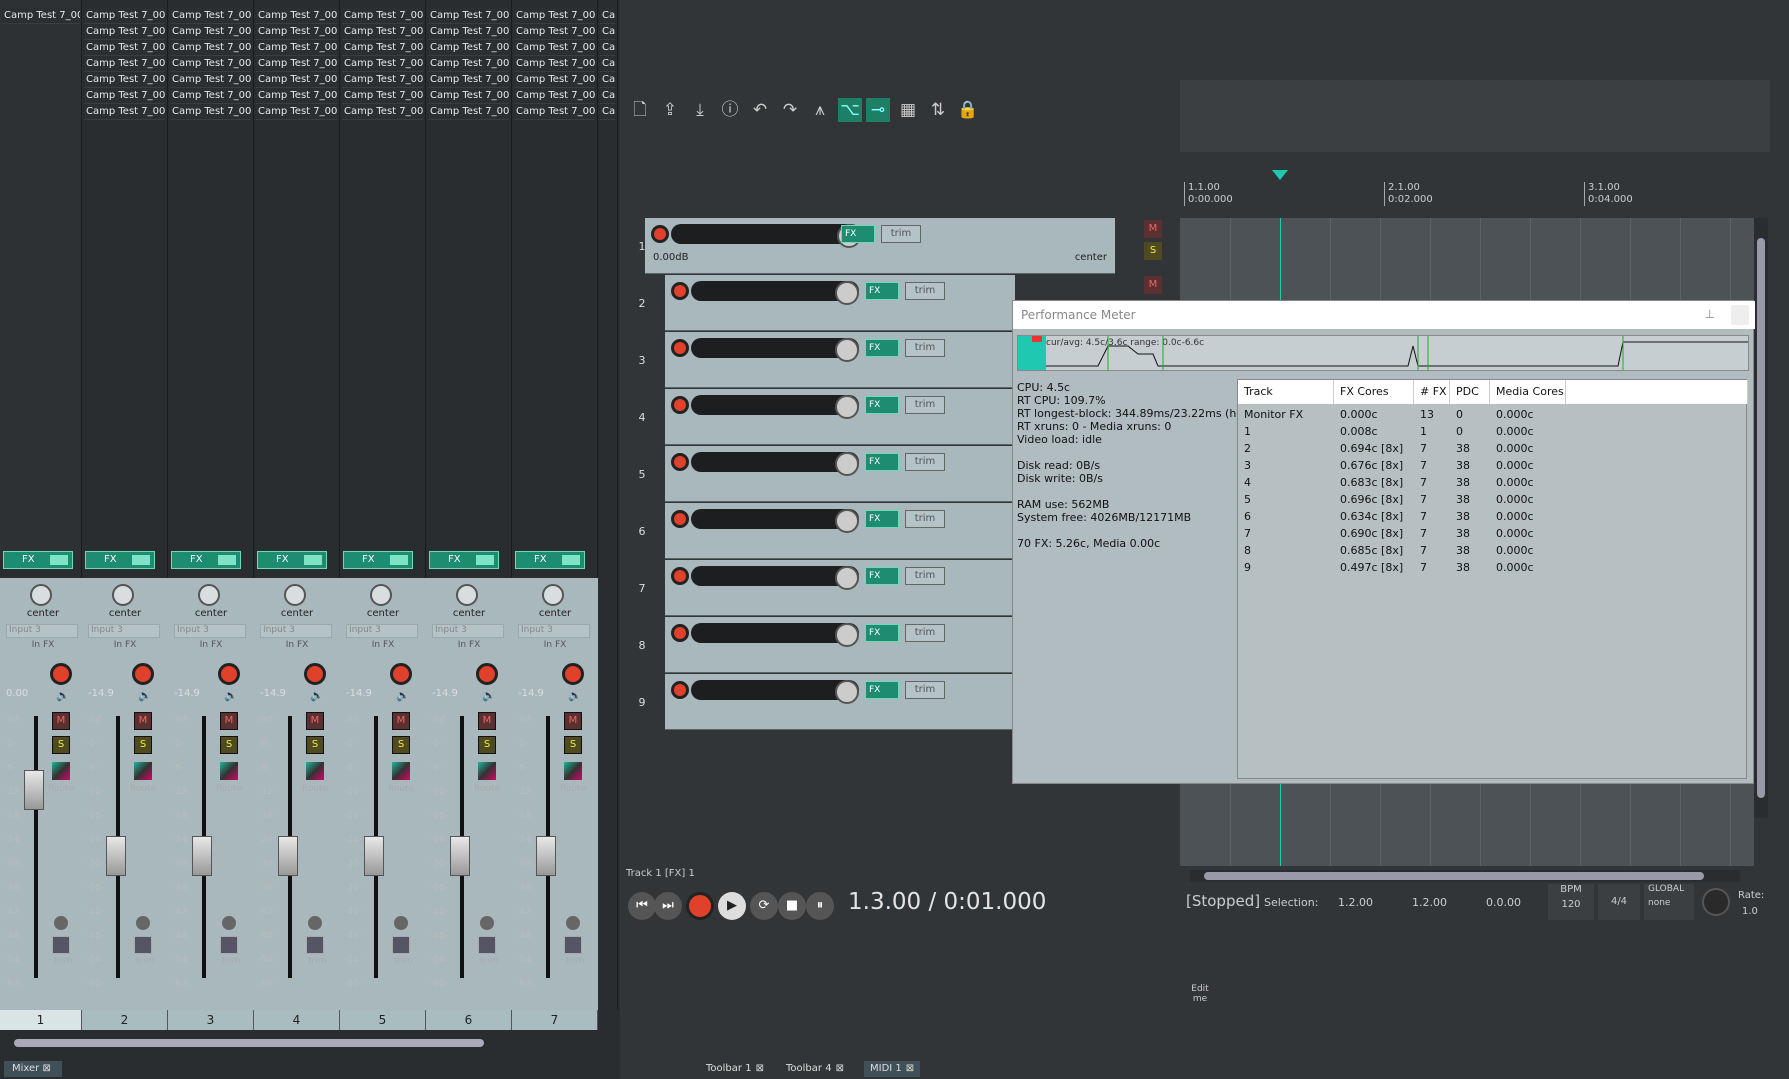 This screenshot has width=1789, height=1079. Describe the element at coordinates (640, 110) in the screenshot. I see `new-project-icon: 🗋` at that location.